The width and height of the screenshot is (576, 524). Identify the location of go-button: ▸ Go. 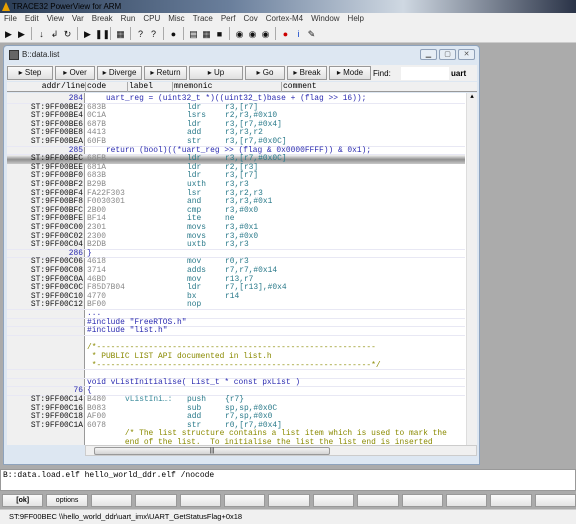
(265, 73).